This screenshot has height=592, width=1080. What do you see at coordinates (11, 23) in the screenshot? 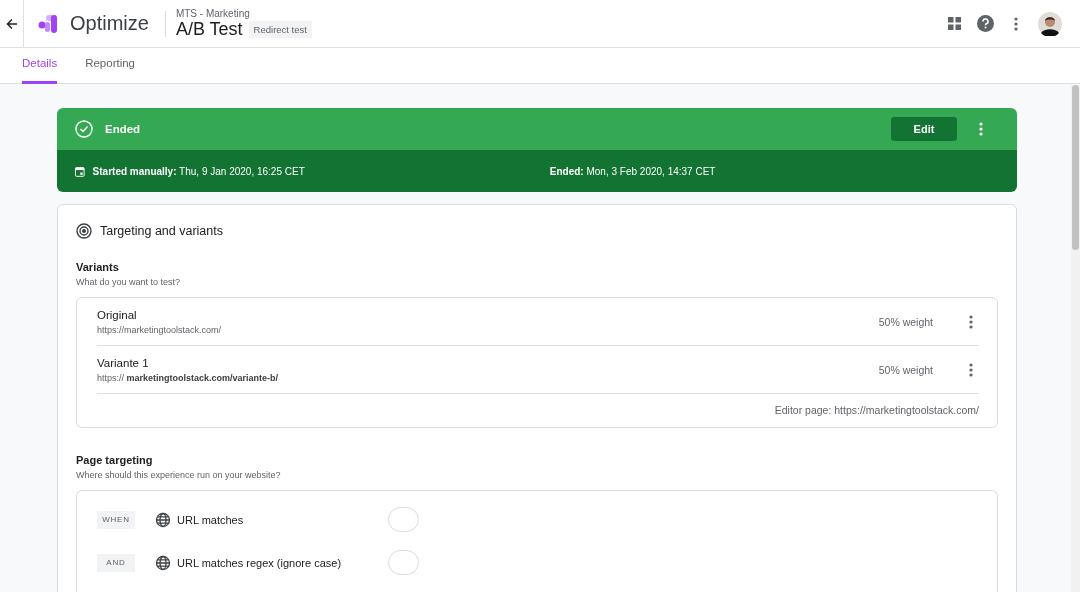
I see `back-arrow-icon` at bounding box center [11, 23].